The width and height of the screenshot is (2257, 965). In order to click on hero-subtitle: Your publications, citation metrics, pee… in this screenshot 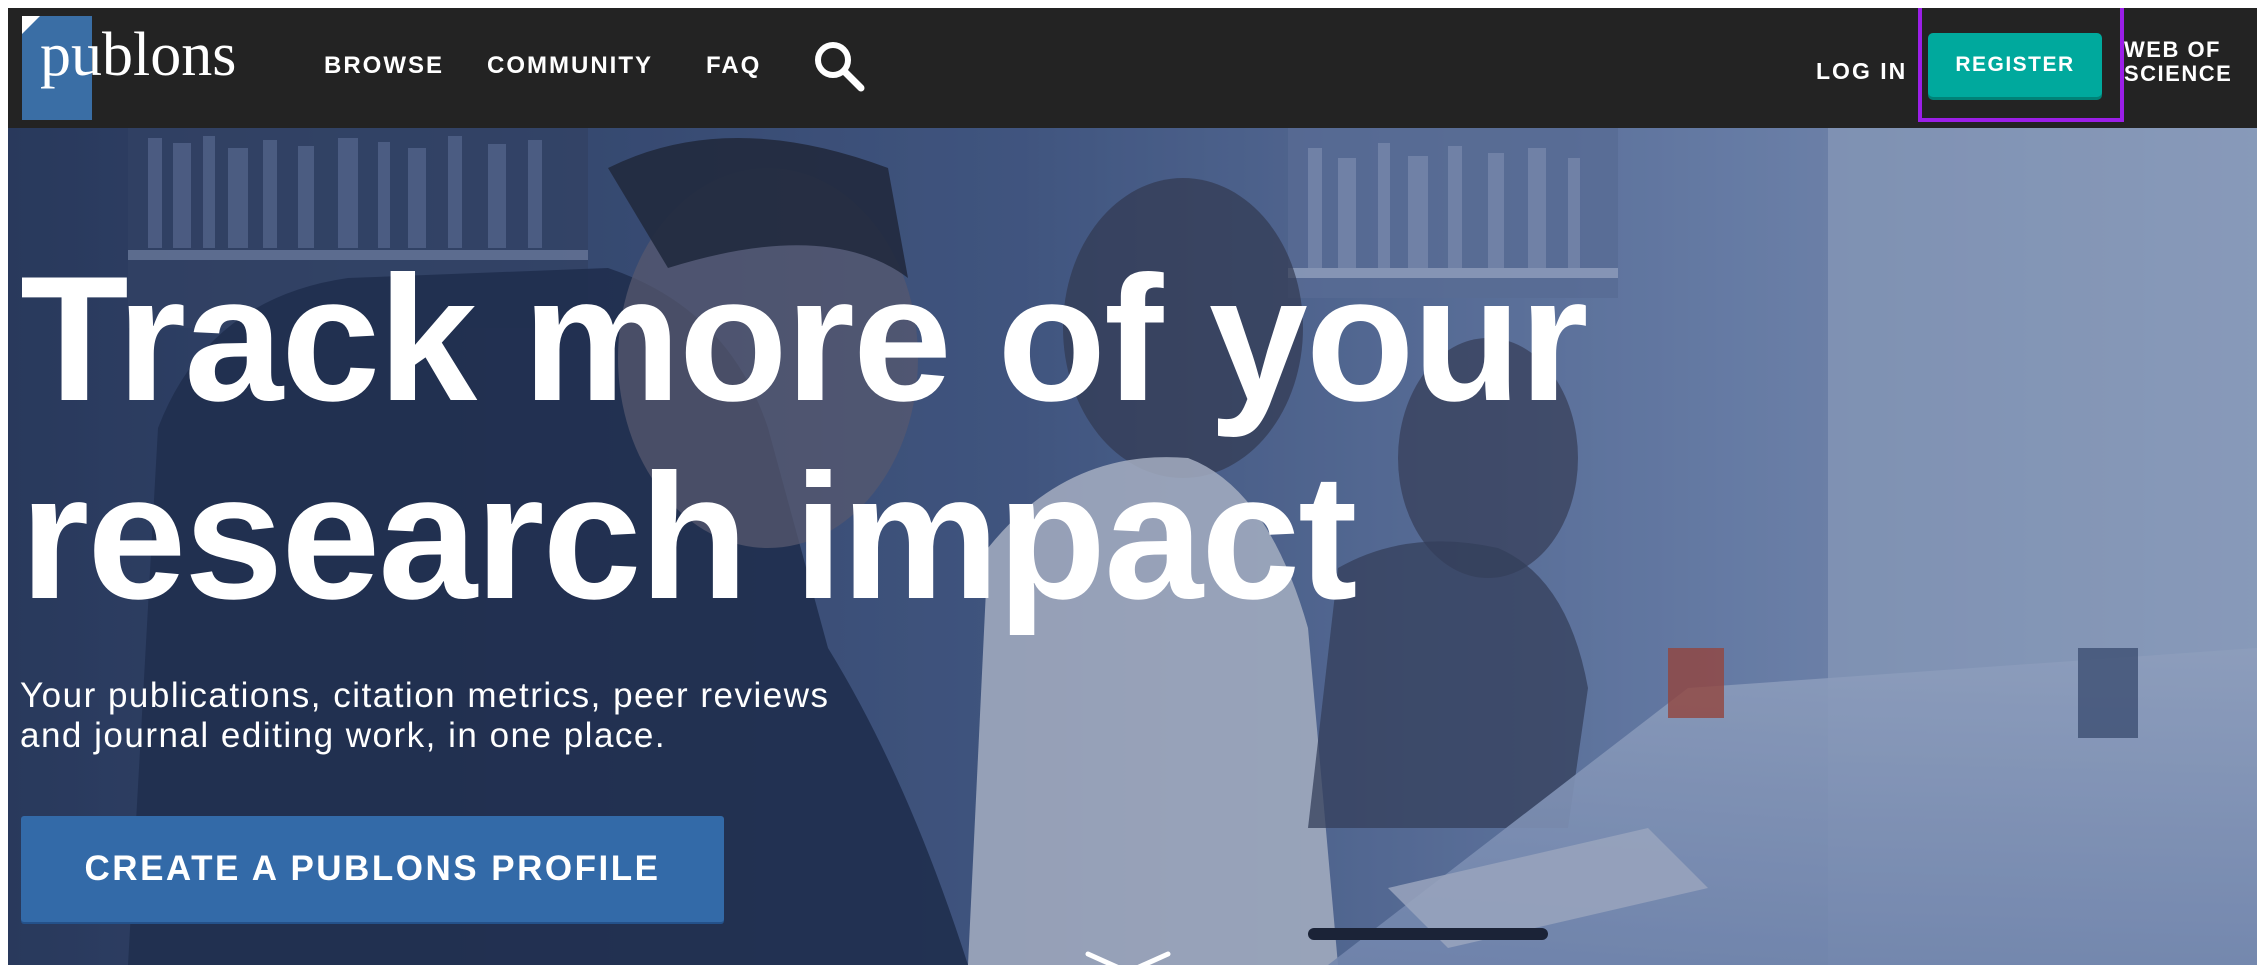, I will do `click(520, 716)`.